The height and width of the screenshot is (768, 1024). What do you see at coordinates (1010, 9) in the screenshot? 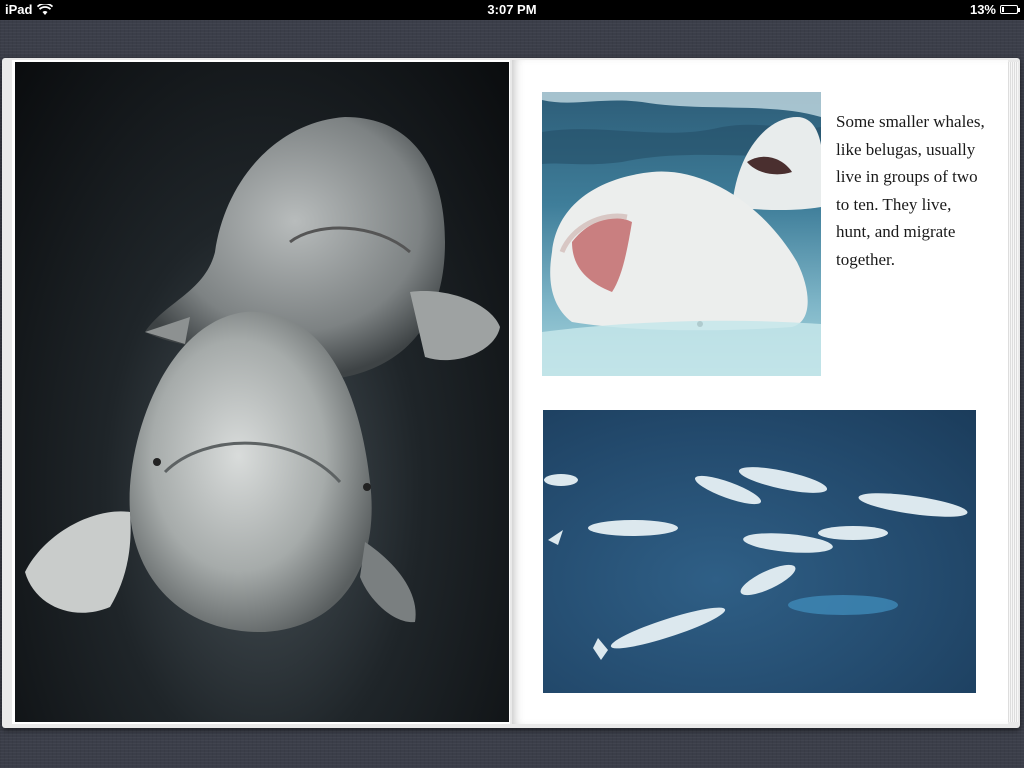
I see `battery-icon` at bounding box center [1010, 9].